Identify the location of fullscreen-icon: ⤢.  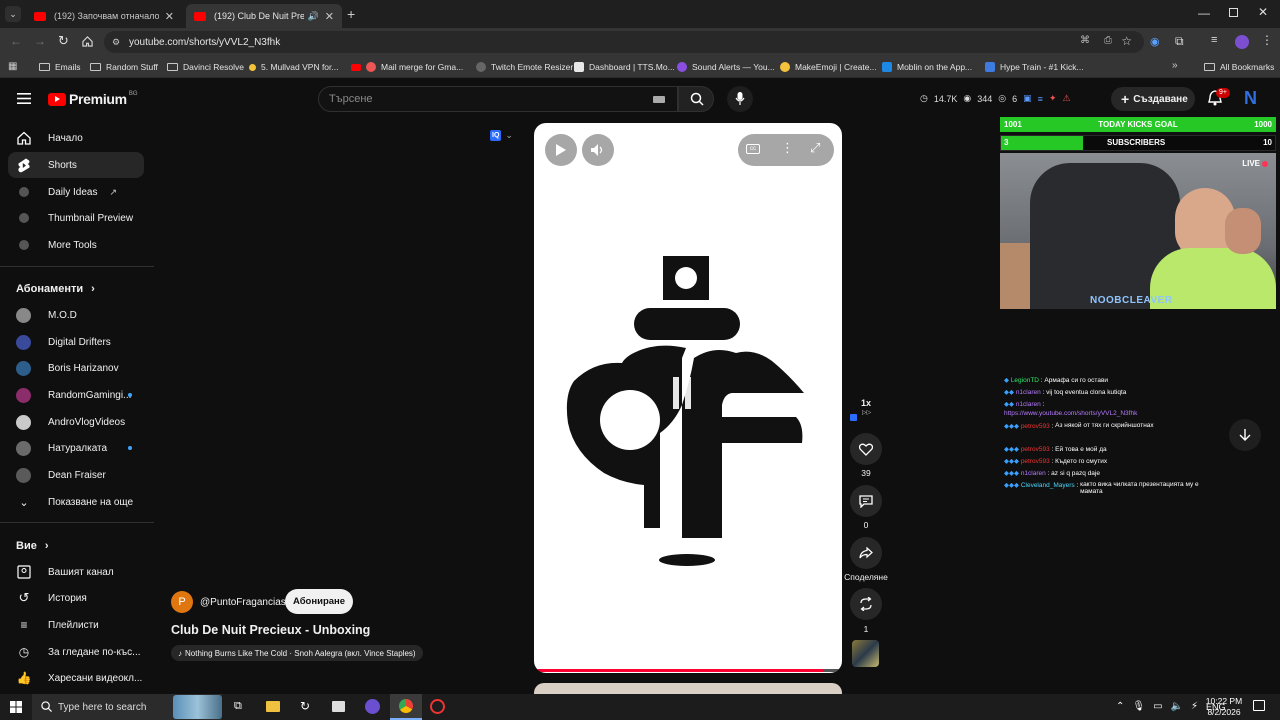
(815, 148).